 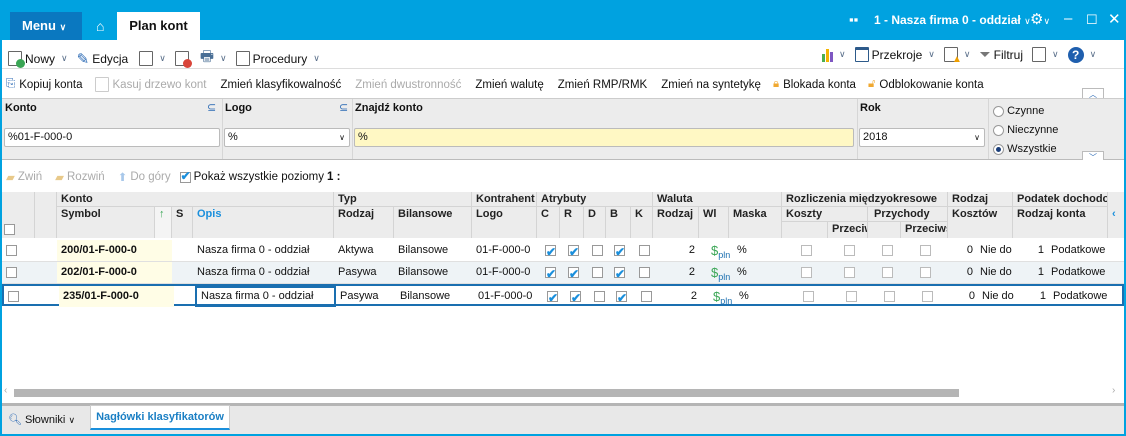 I want to click on expand-filters-button: ﹀, so click(x=1093, y=156).